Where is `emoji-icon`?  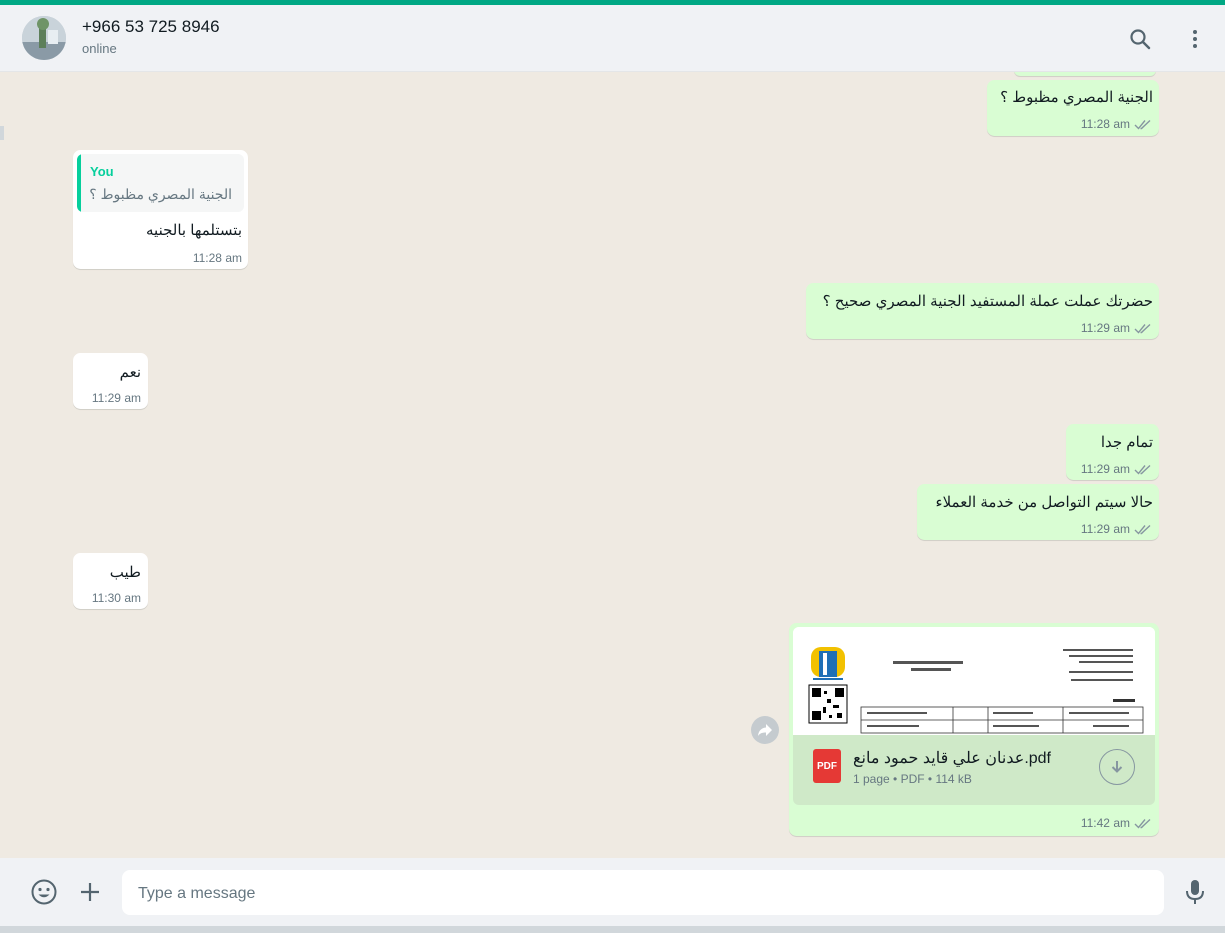 emoji-icon is located at coordinates (44, 892).